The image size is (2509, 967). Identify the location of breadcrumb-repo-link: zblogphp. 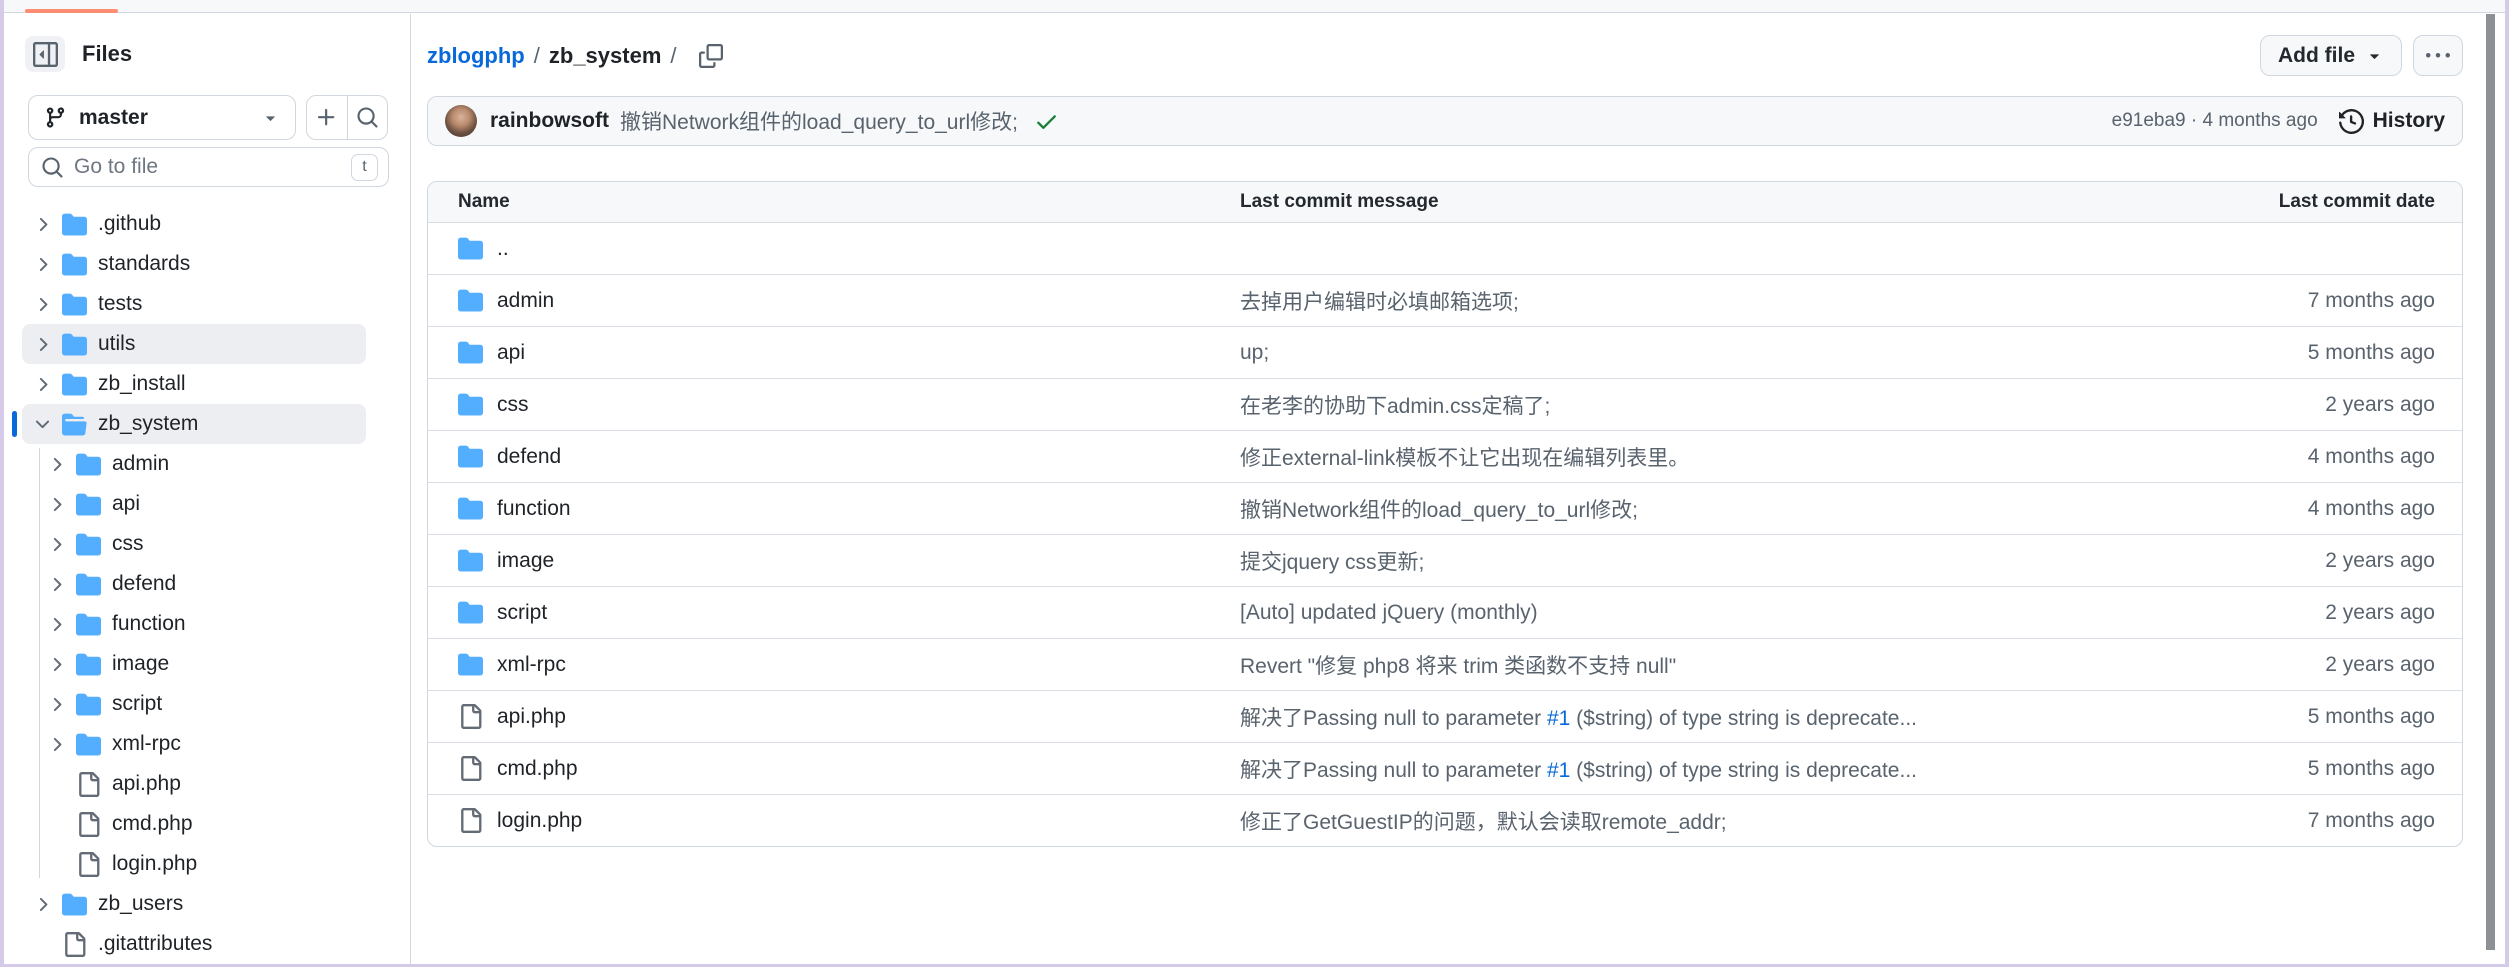
(476, 56).